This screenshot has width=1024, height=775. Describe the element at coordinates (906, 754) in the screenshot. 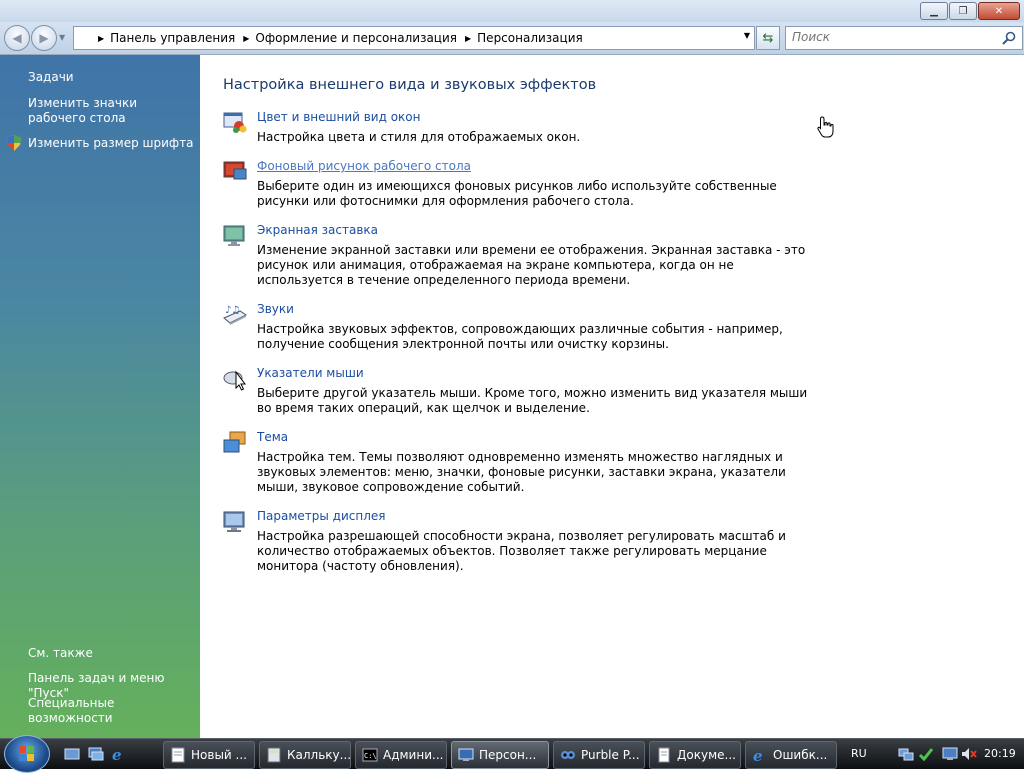

I see `network-icon` at that location.